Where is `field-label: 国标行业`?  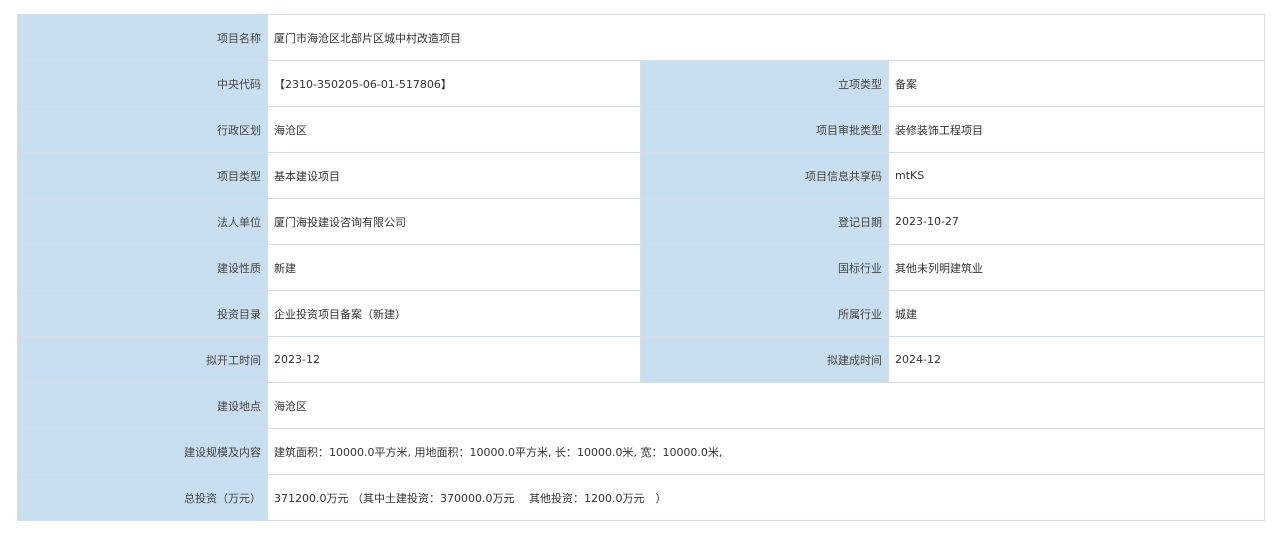
field-label: 国标行业 is located at coordinates (764, 267).